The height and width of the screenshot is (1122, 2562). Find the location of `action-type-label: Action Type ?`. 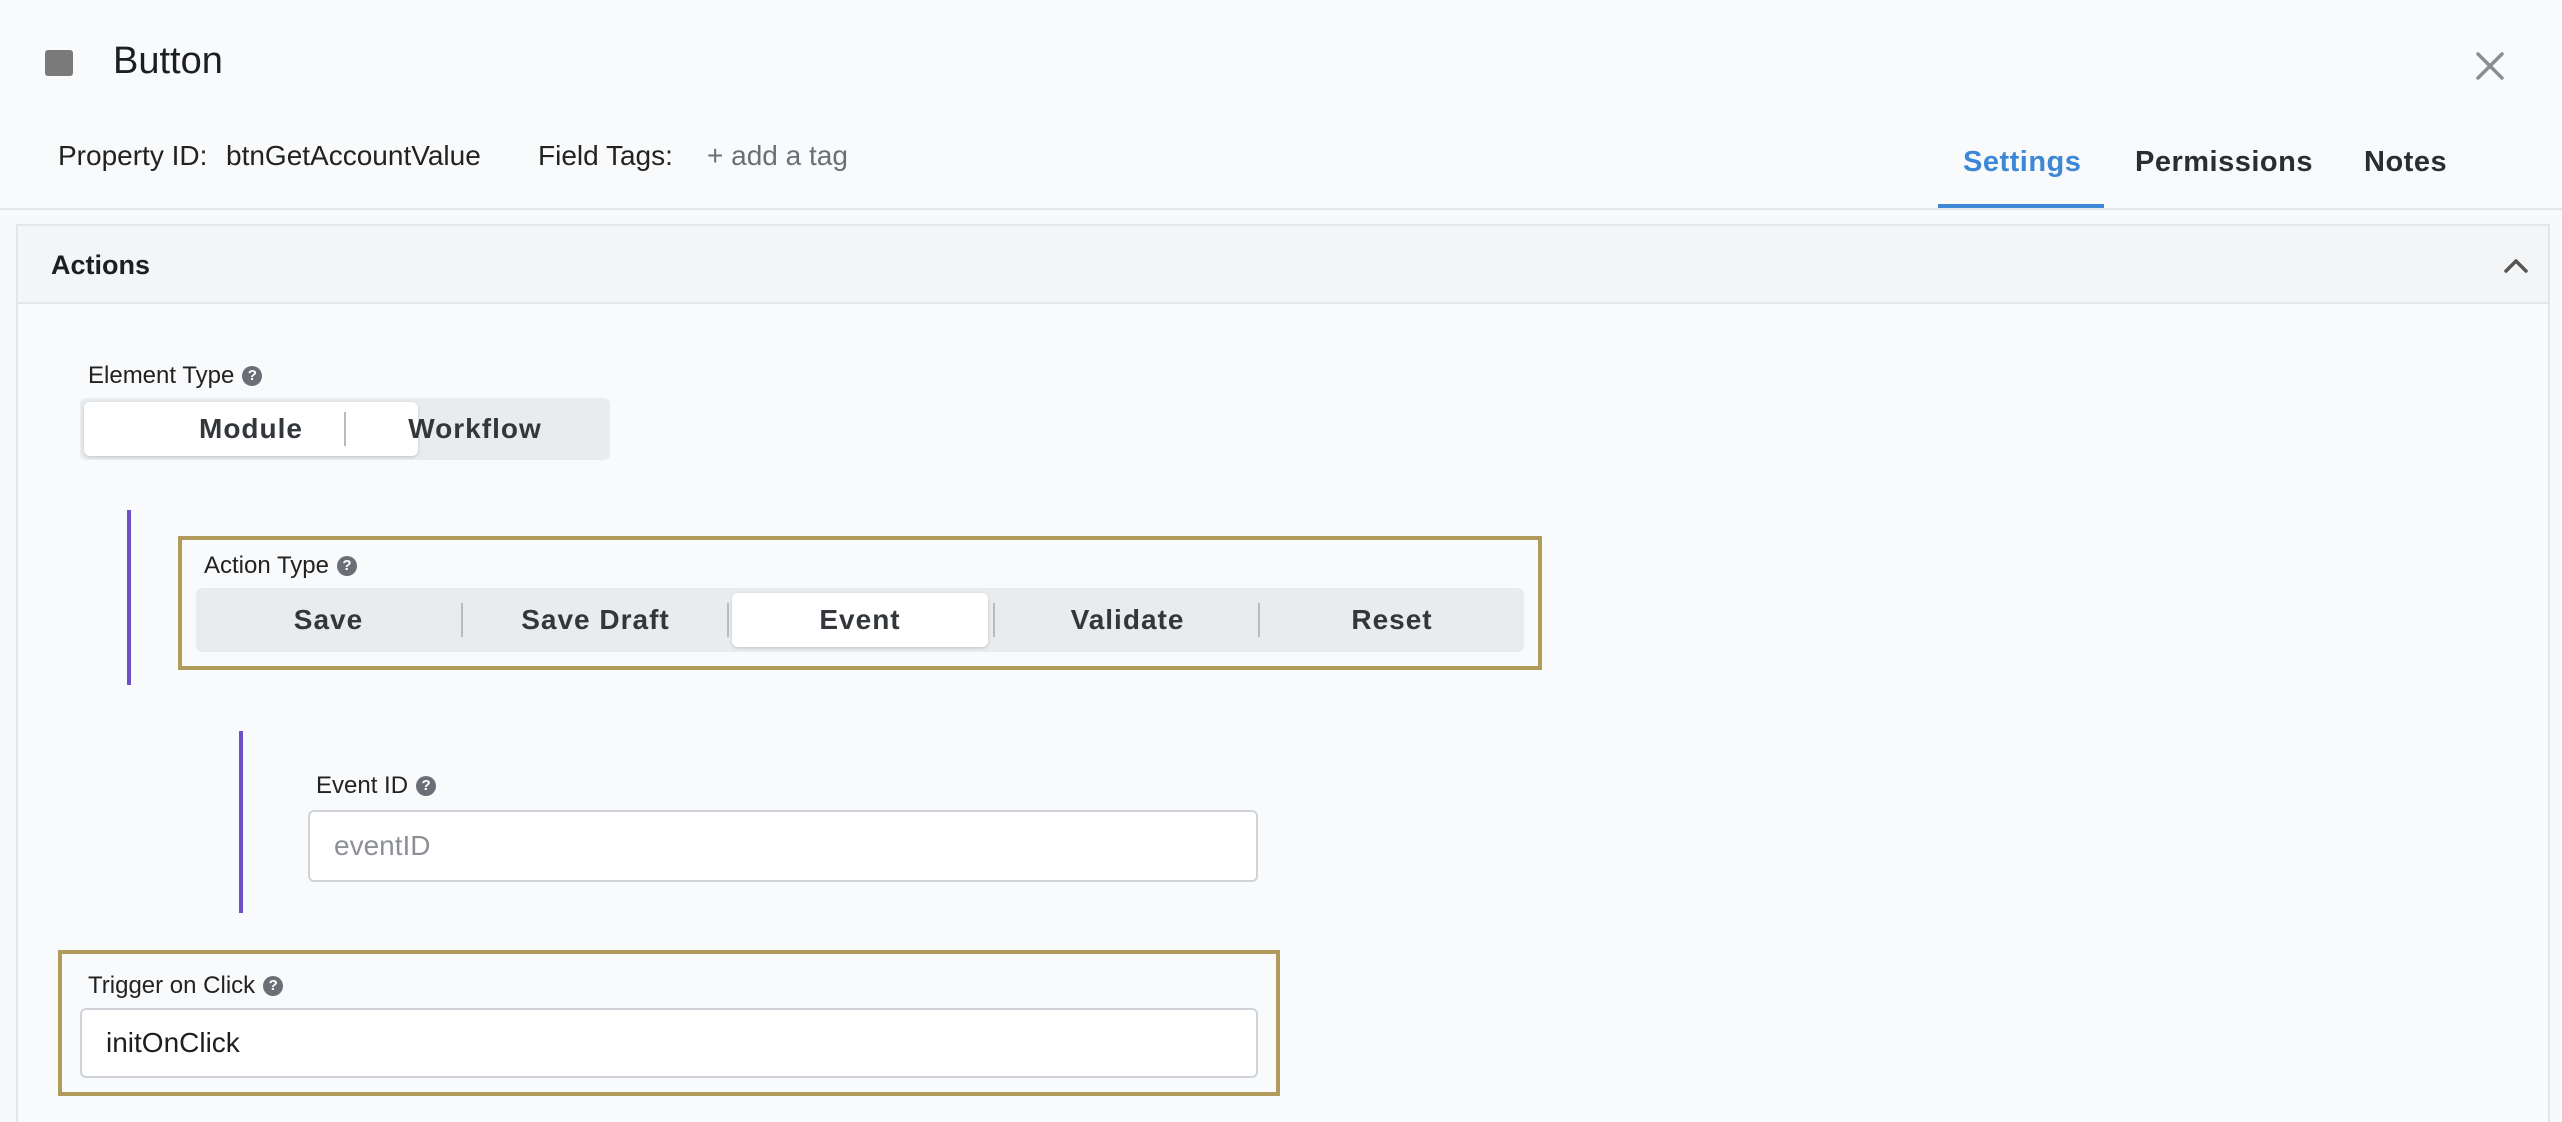

action-type-label: Action Type ? is located at coordinates (280, 566).